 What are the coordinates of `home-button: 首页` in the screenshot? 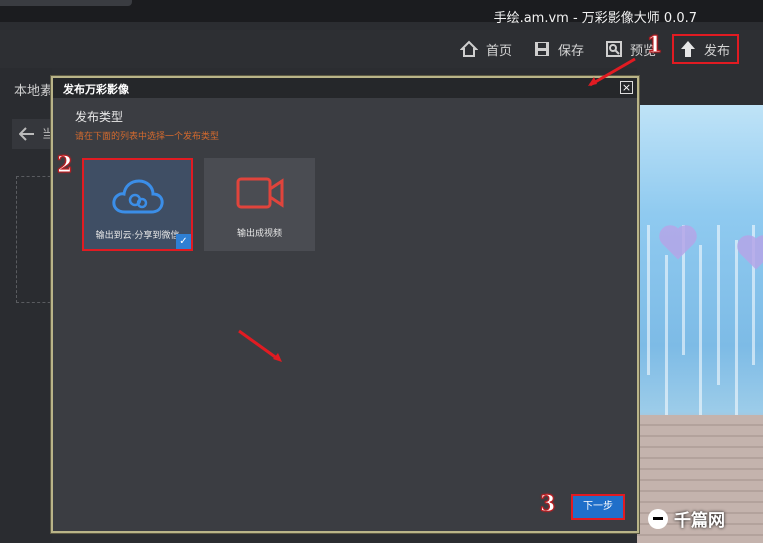 It's located at (486, 49).